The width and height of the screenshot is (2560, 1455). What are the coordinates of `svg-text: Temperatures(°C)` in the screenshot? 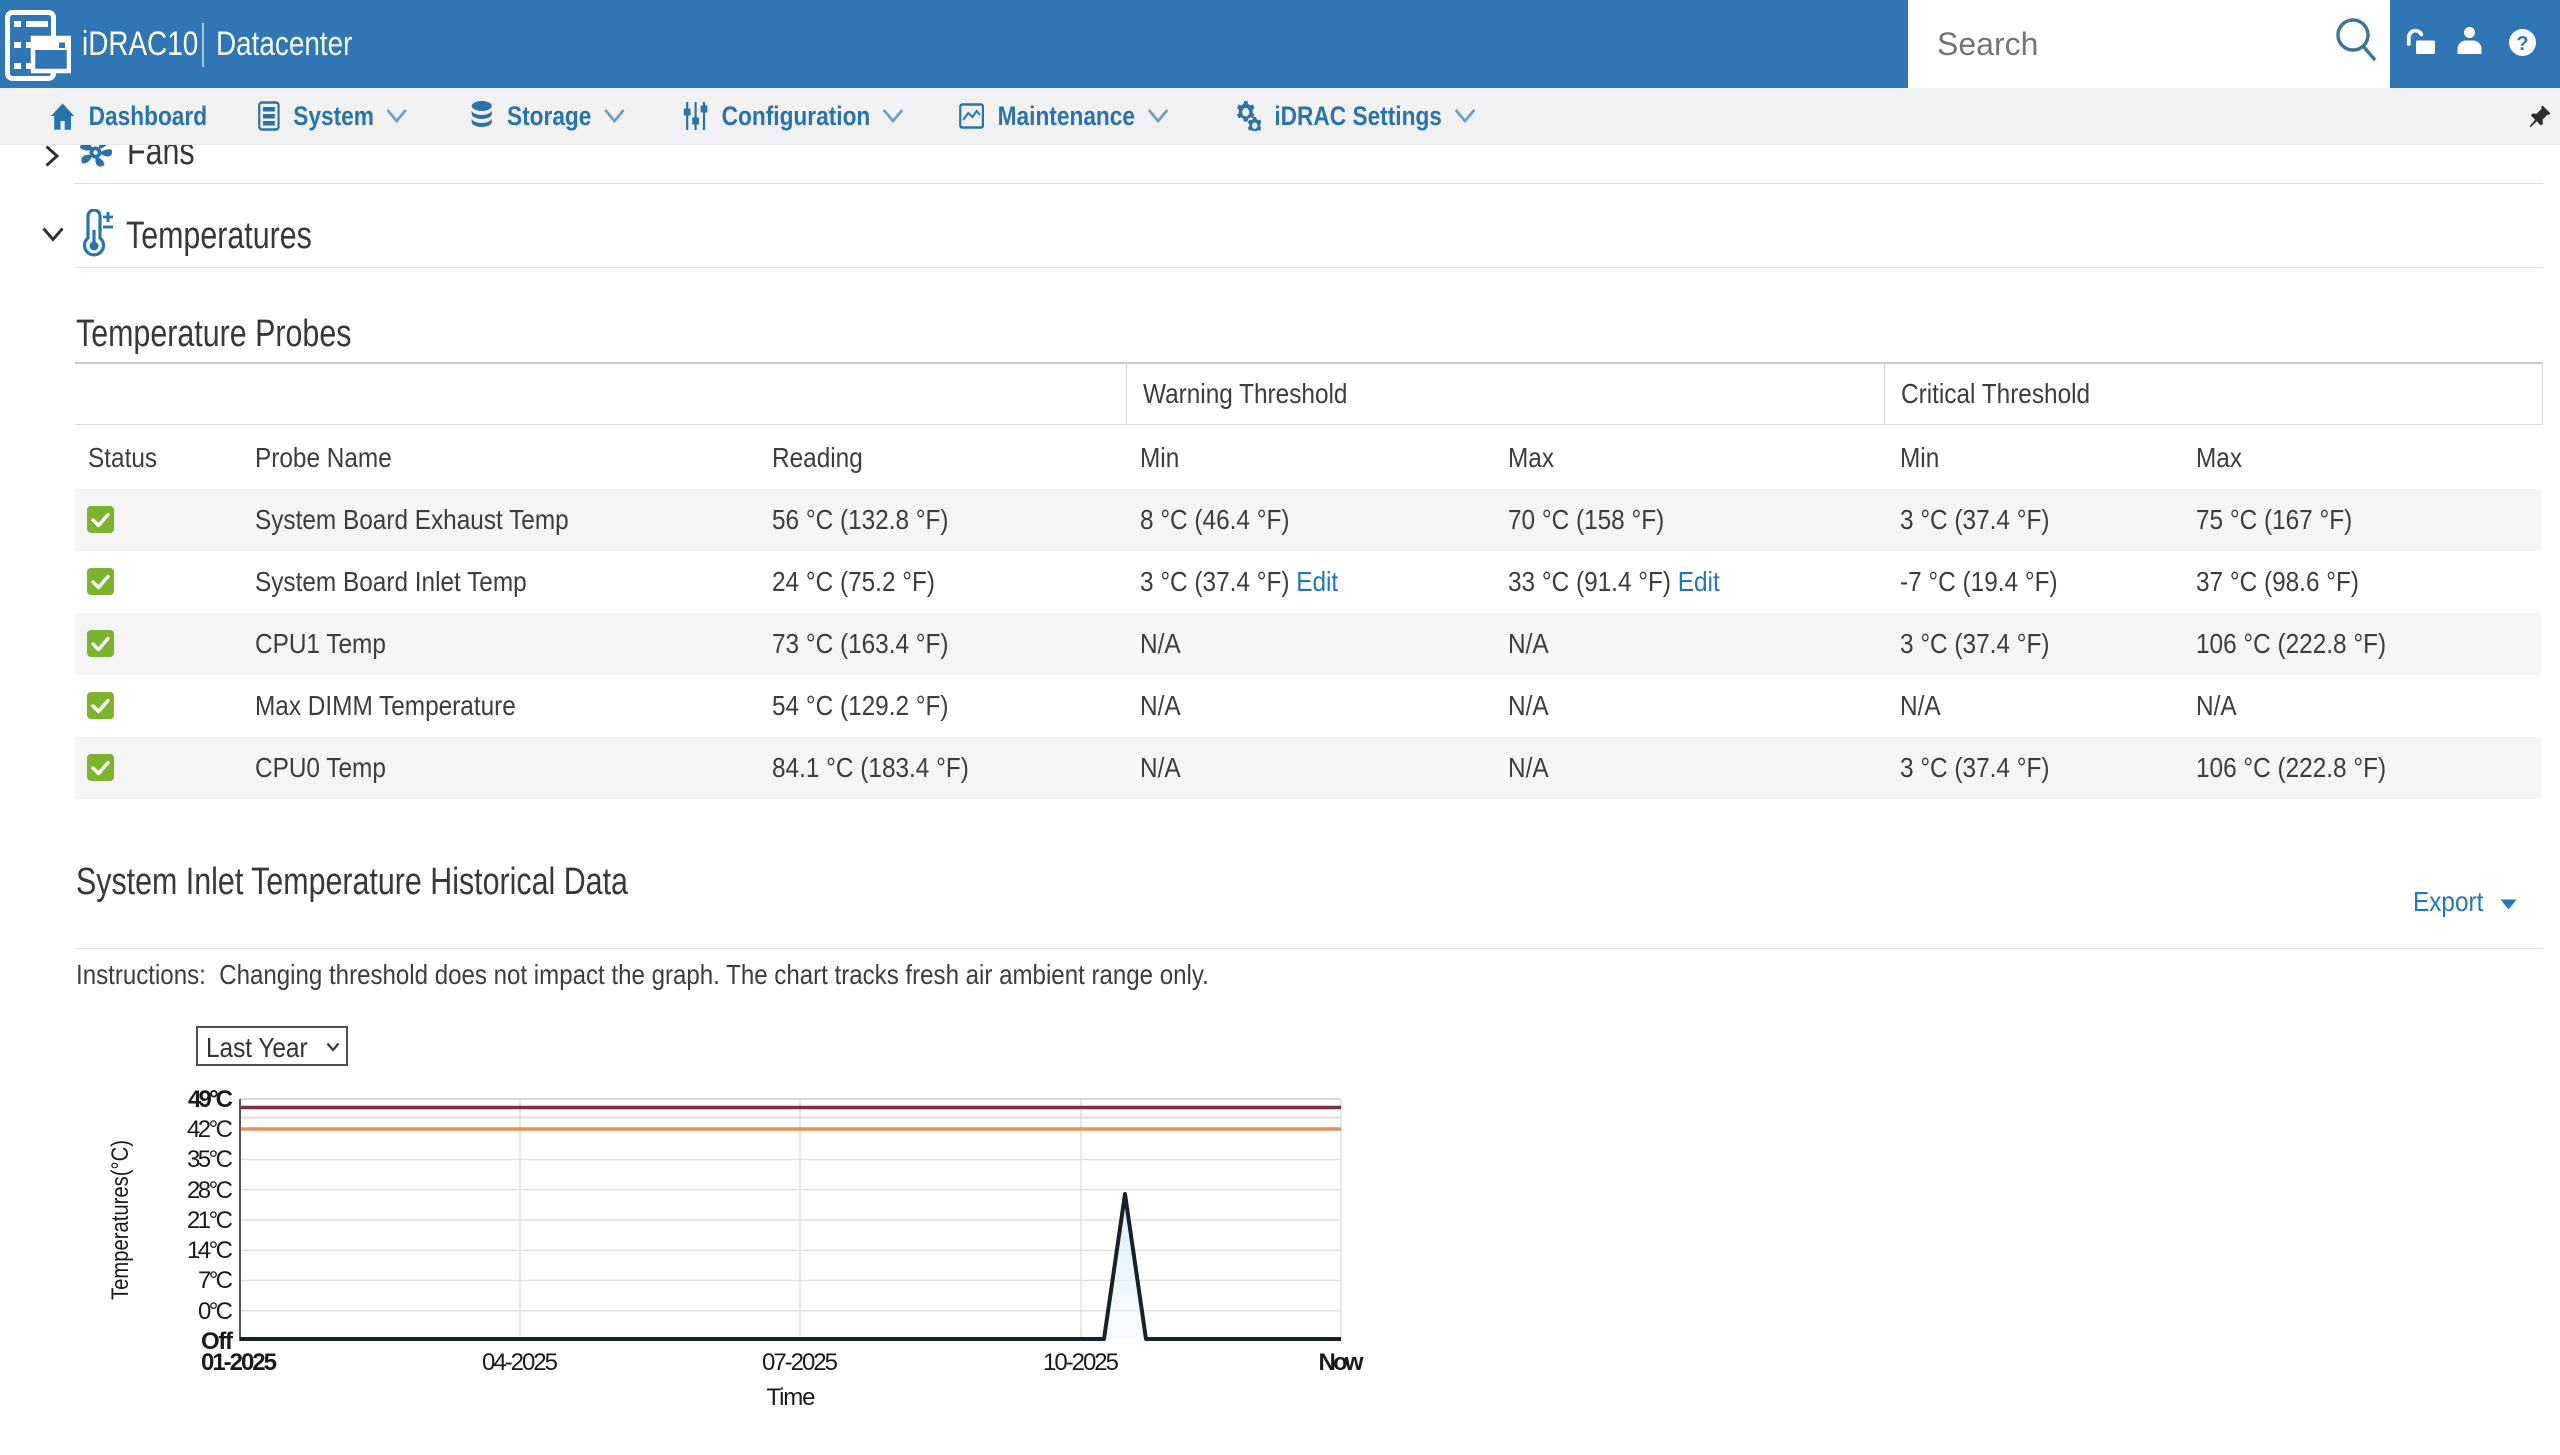 It's located at (120, 1220).